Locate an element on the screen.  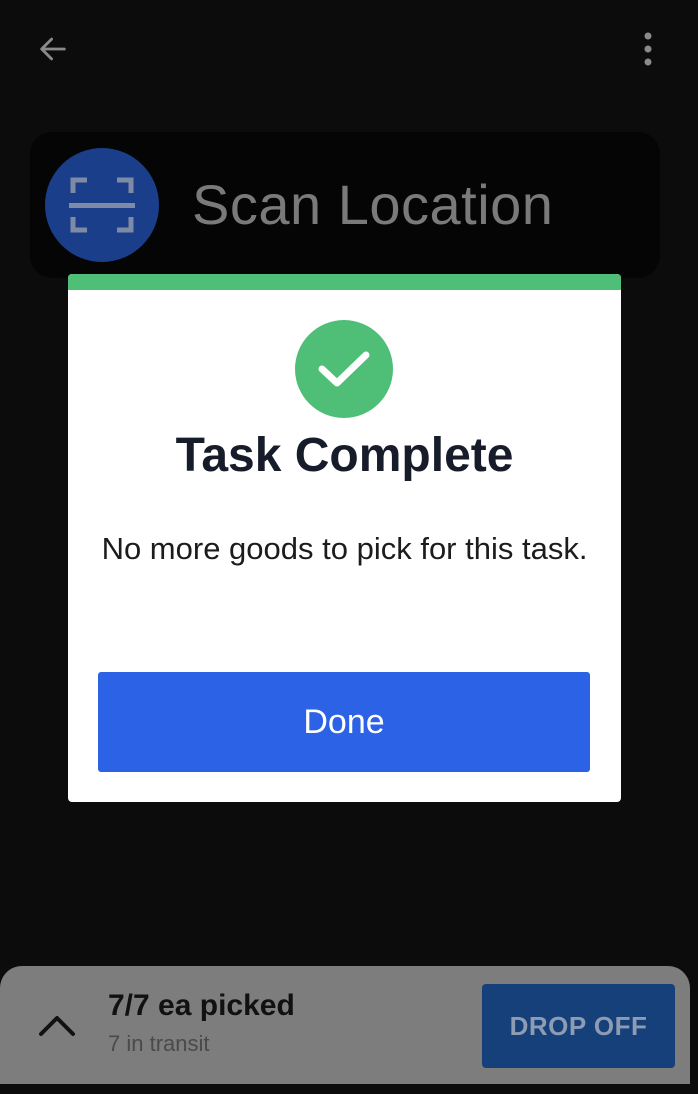
more-vertical-icon is located at coordinates (648, 49).